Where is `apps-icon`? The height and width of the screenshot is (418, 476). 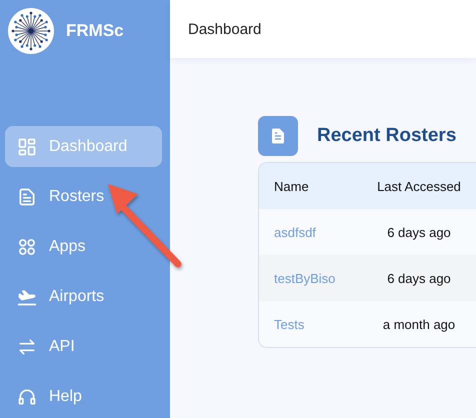 apps-icon is located at coordinates (27, 246).